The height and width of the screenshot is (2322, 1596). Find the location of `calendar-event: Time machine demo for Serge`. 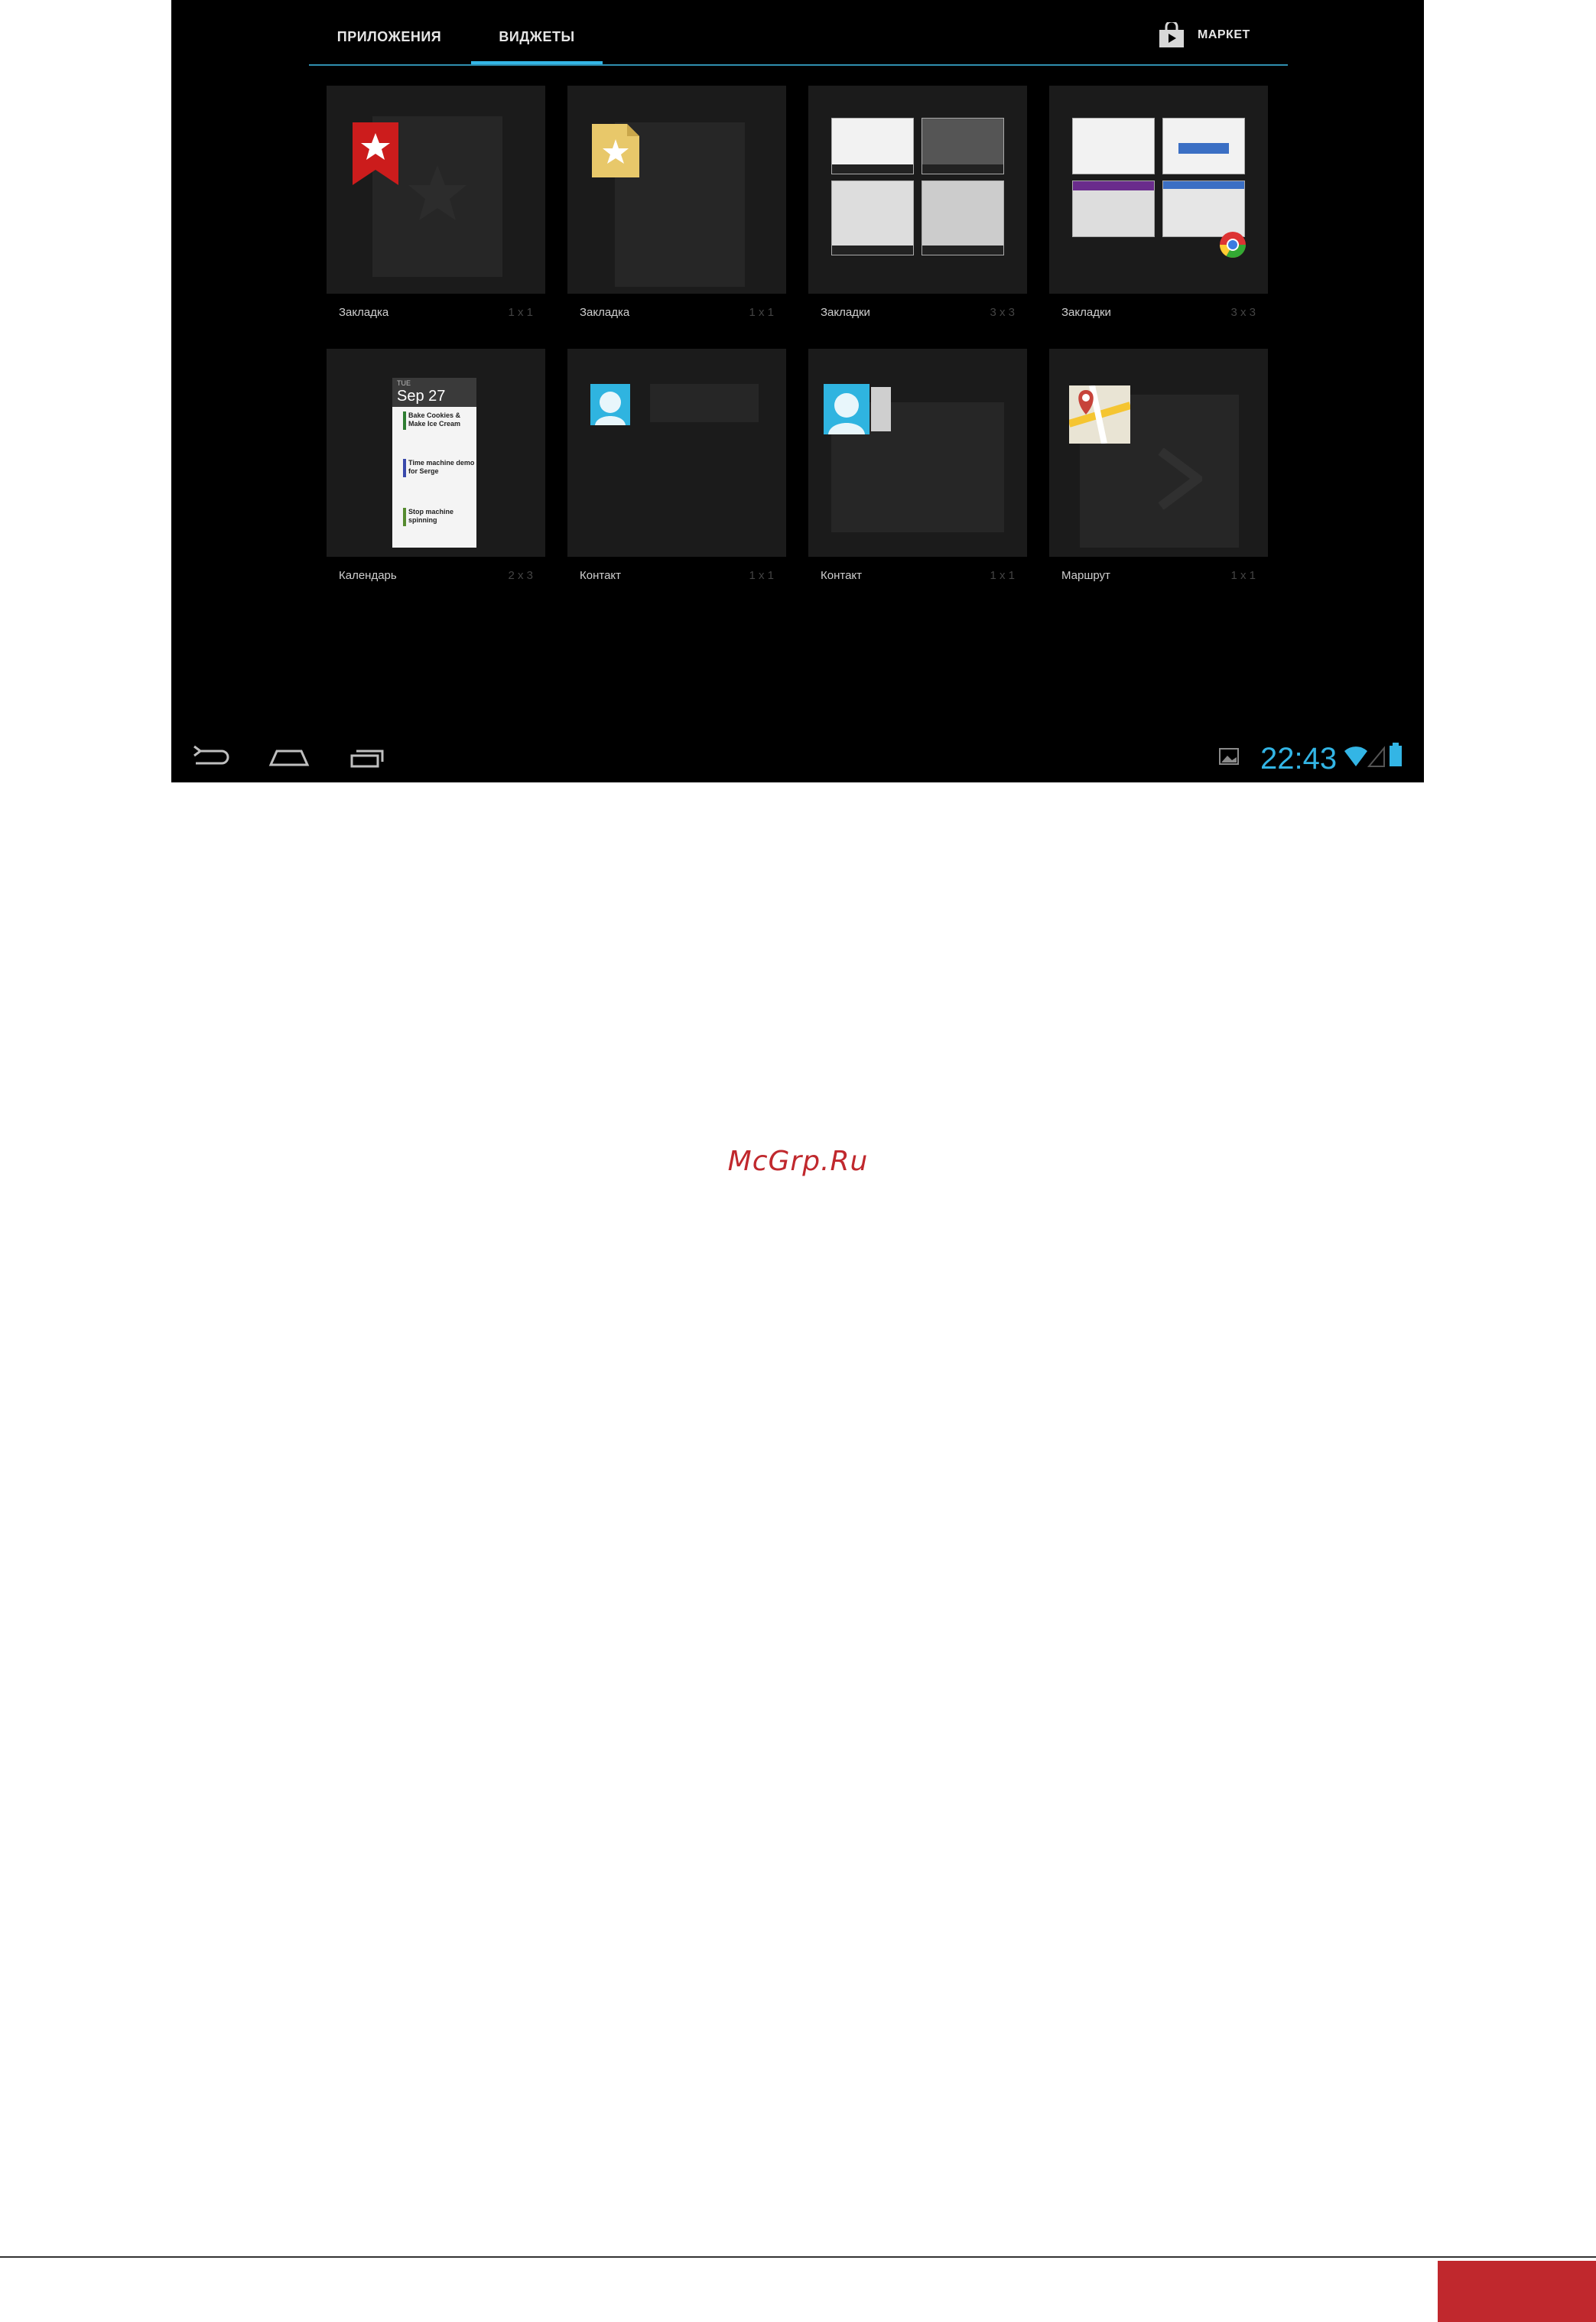

calendar-event: Time machine demo for Serge is located at coordinates (441, 468).